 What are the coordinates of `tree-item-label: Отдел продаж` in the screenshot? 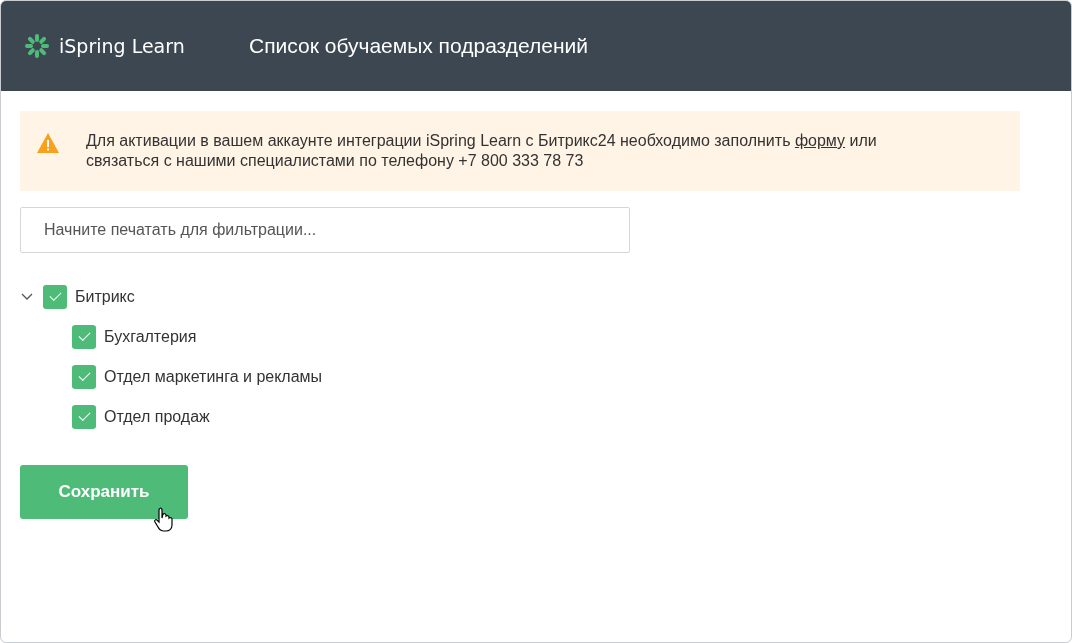 It's located at (157, 417).